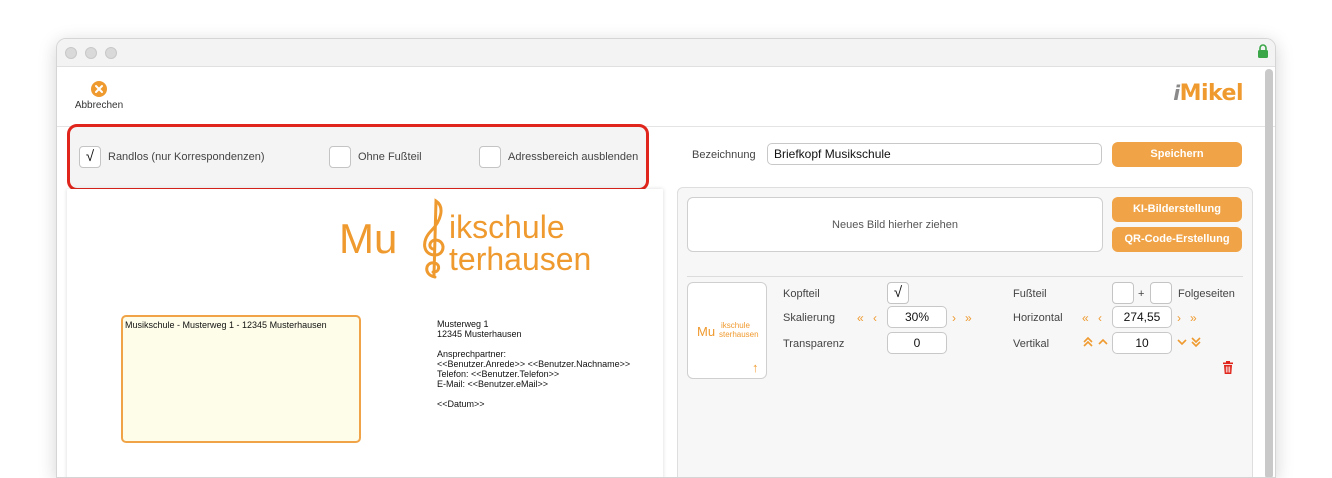 Image resolution: width=1332 pixels, height=478 pixels. Describe the element at coordinates (1196, 342) in the screenshot. I see `double-down-arrow-icon` at that location.